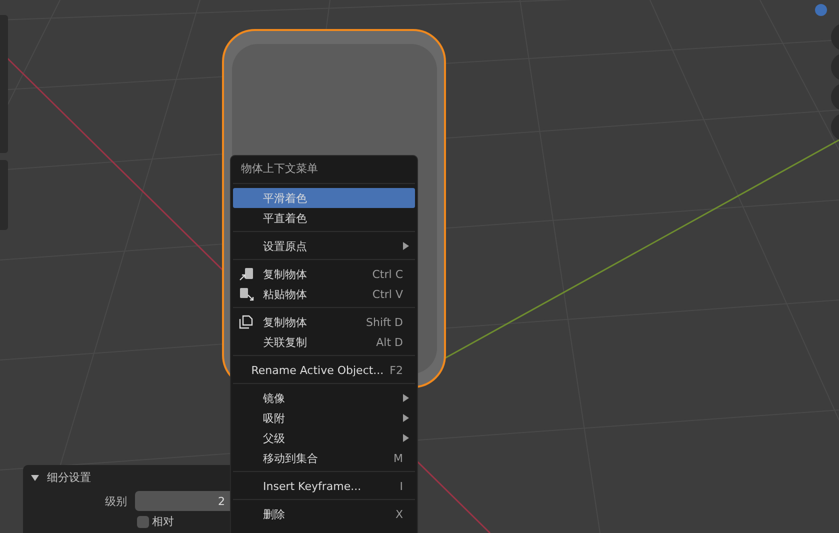 The image size is (839, 533). I want to click on panel-title: 细分设置, so click(69, 477).